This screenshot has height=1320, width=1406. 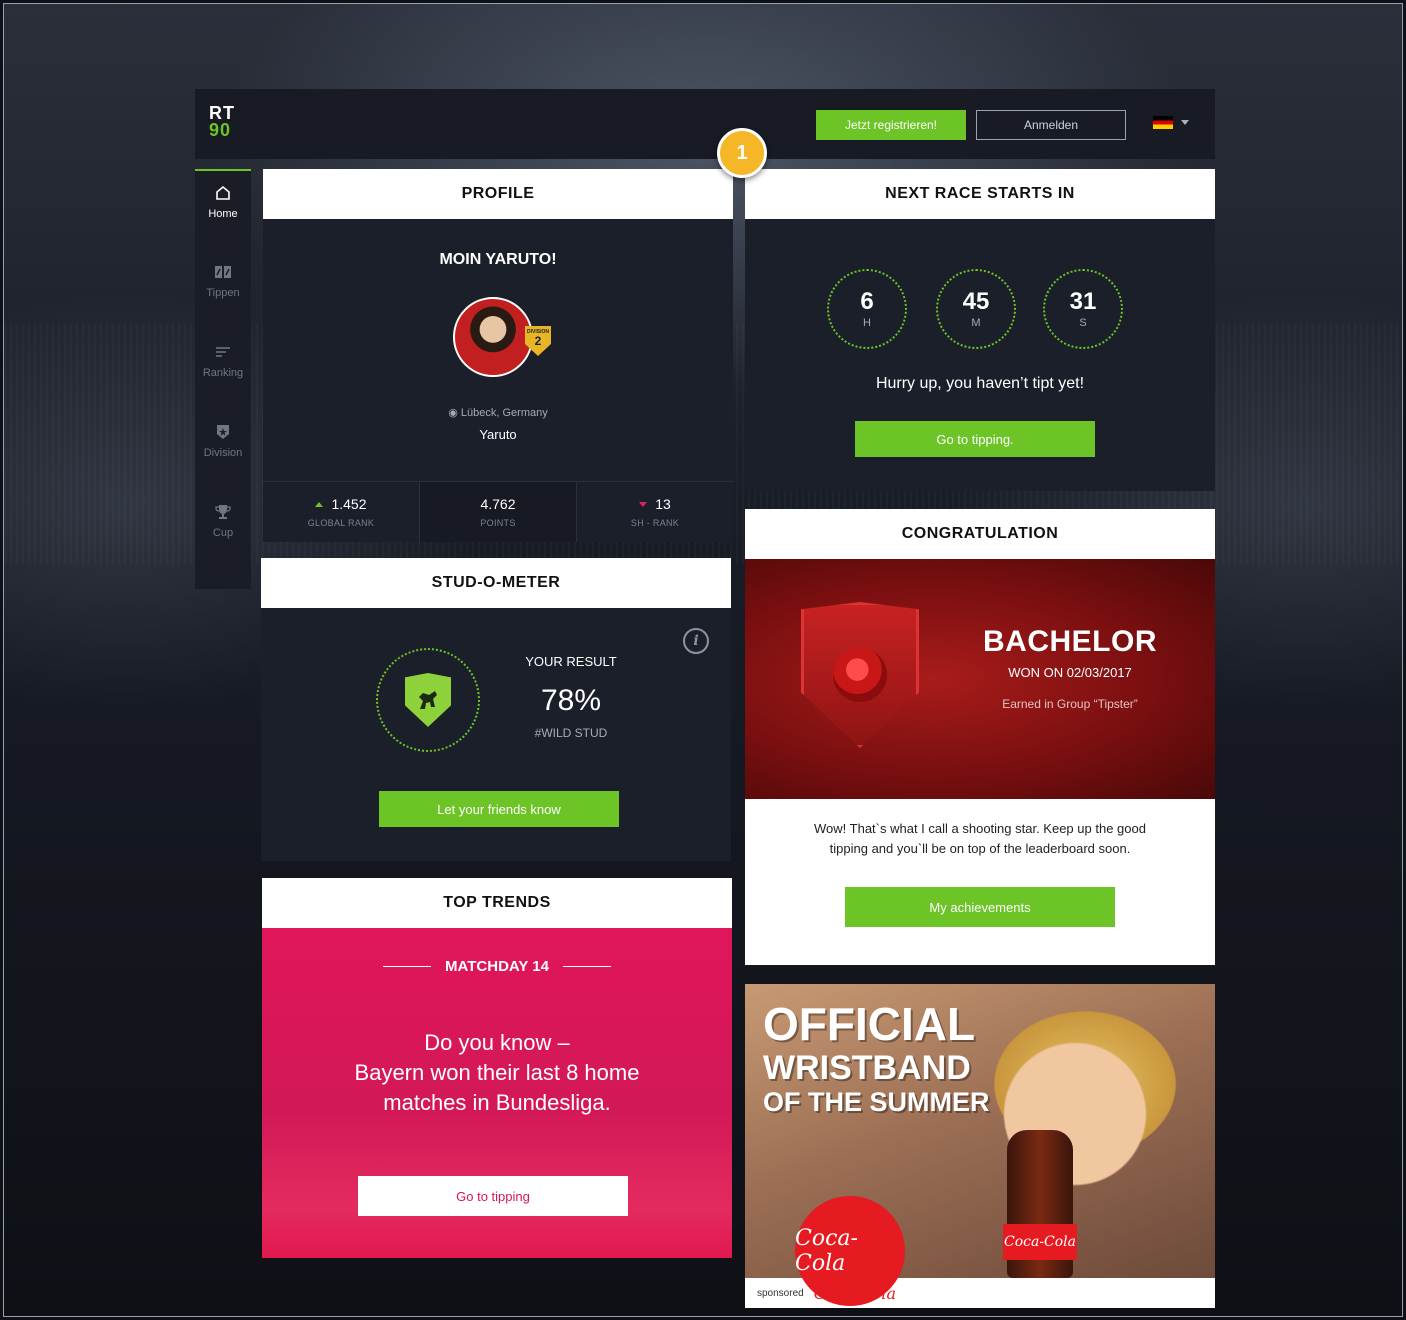 What do you see at coordinates (223, 293) in the screenshot?
I see `sidebar-item-label: Tippen` at bounding box center [223, 293].